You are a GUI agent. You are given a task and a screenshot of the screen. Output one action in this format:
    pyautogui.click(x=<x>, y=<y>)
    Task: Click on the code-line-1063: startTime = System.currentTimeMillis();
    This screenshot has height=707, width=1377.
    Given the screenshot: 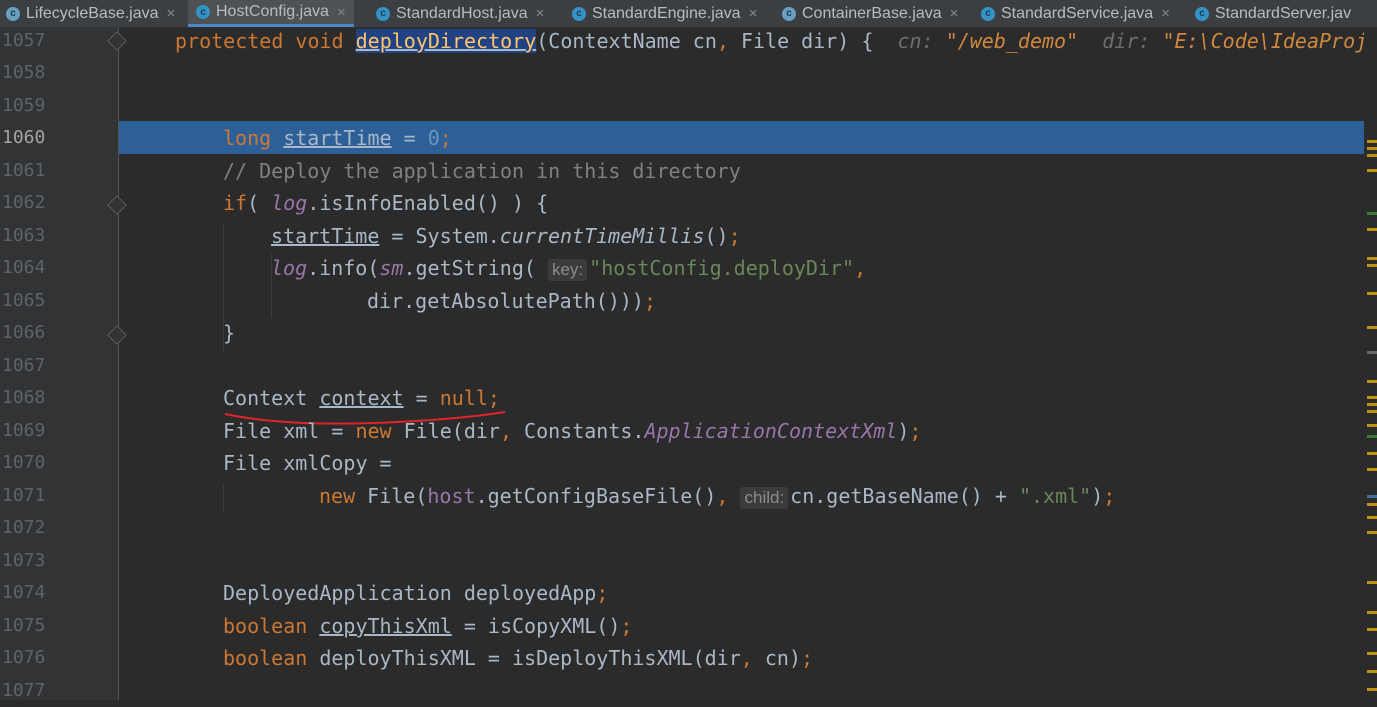 What is the action you would take?
    pyautogui.click(x=506, y=236)
    